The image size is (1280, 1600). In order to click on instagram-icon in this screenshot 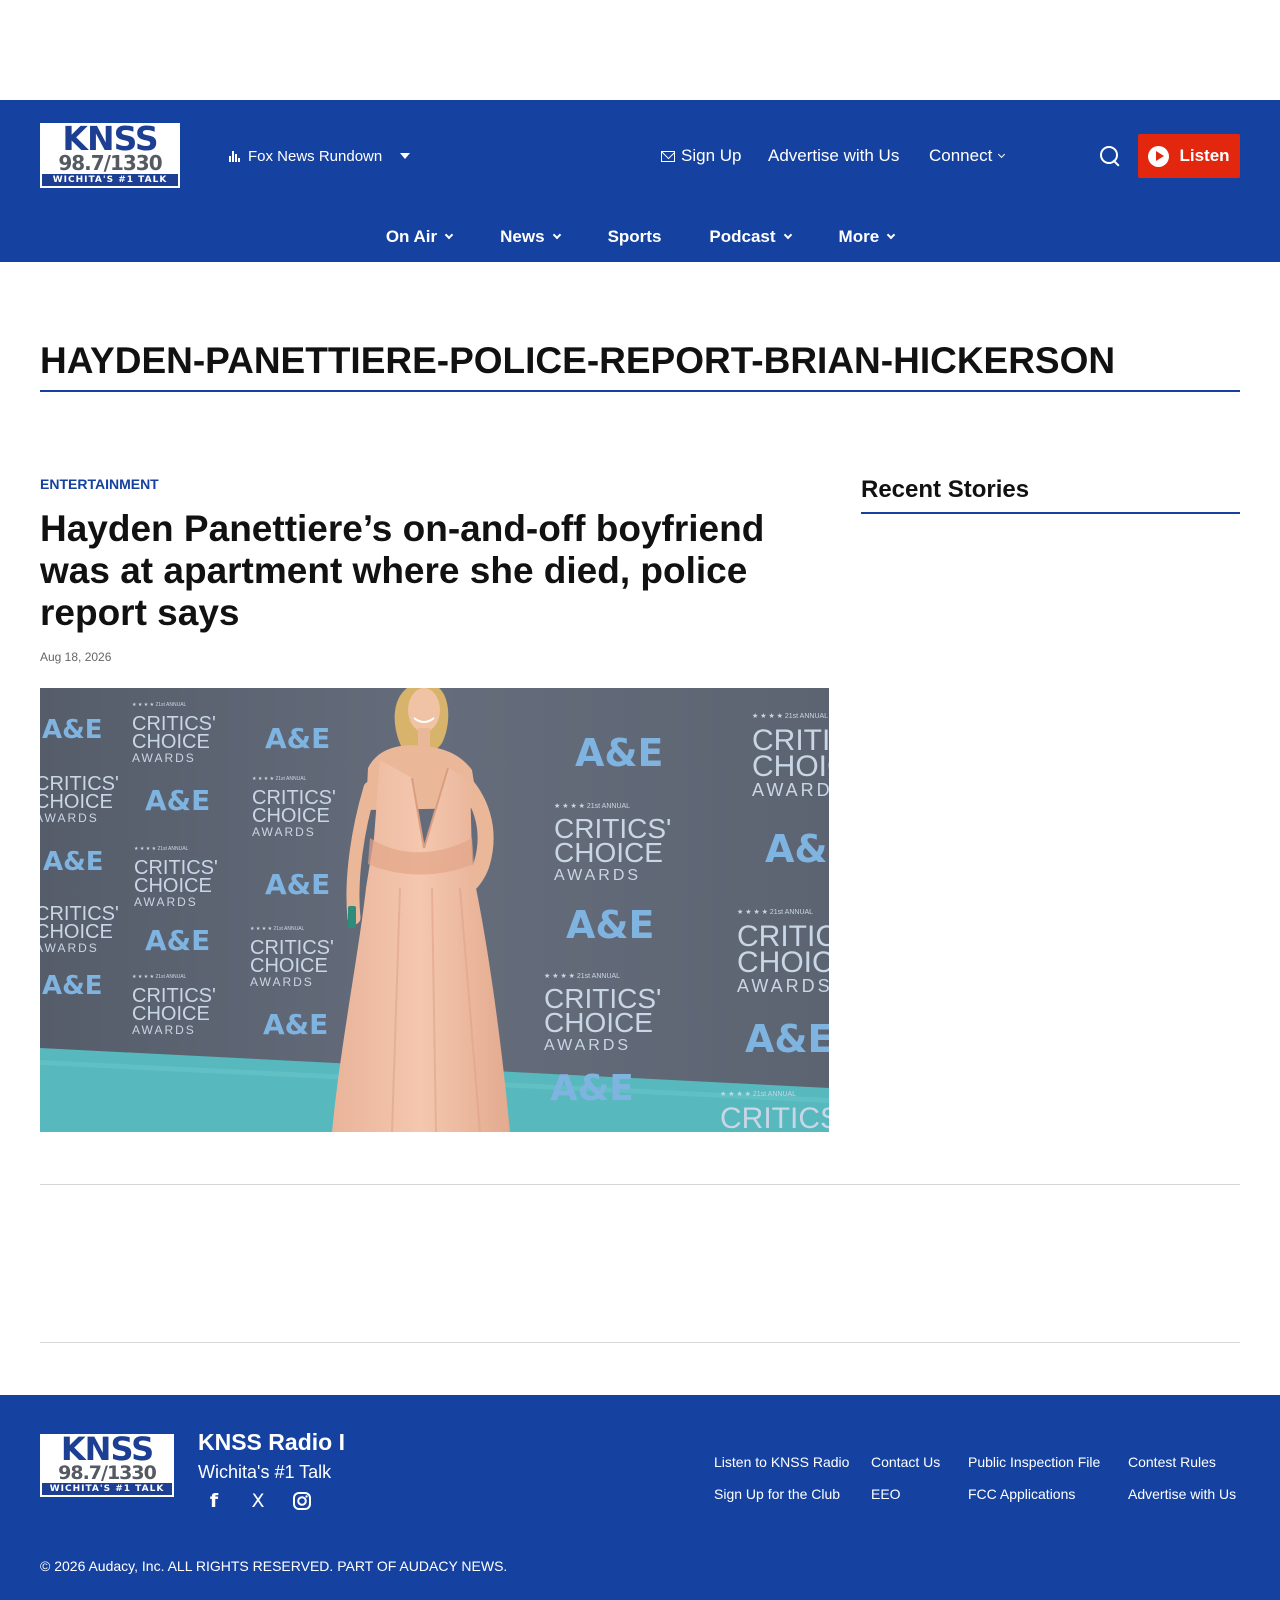, I will do `click(302, 1501)`.